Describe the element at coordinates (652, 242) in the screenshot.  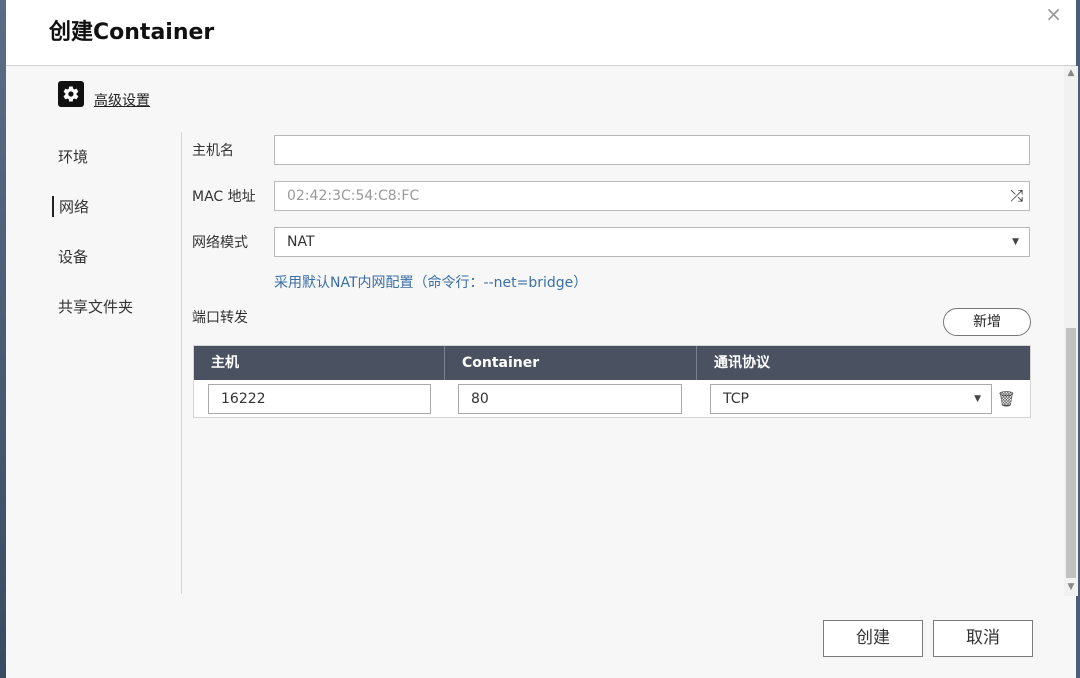
I see `network-mode-select: NAT ▼` at that location.